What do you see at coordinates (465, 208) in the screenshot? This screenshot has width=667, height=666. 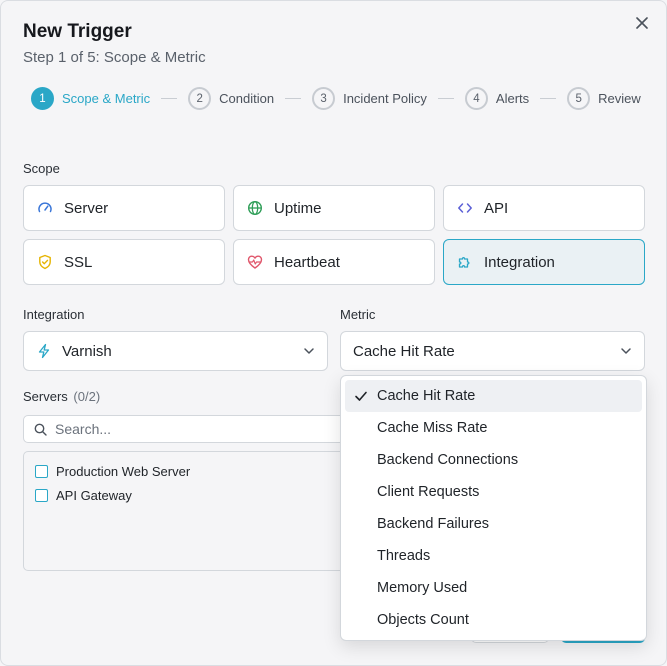 I see `code-icon` at bounding box center [465, 208].